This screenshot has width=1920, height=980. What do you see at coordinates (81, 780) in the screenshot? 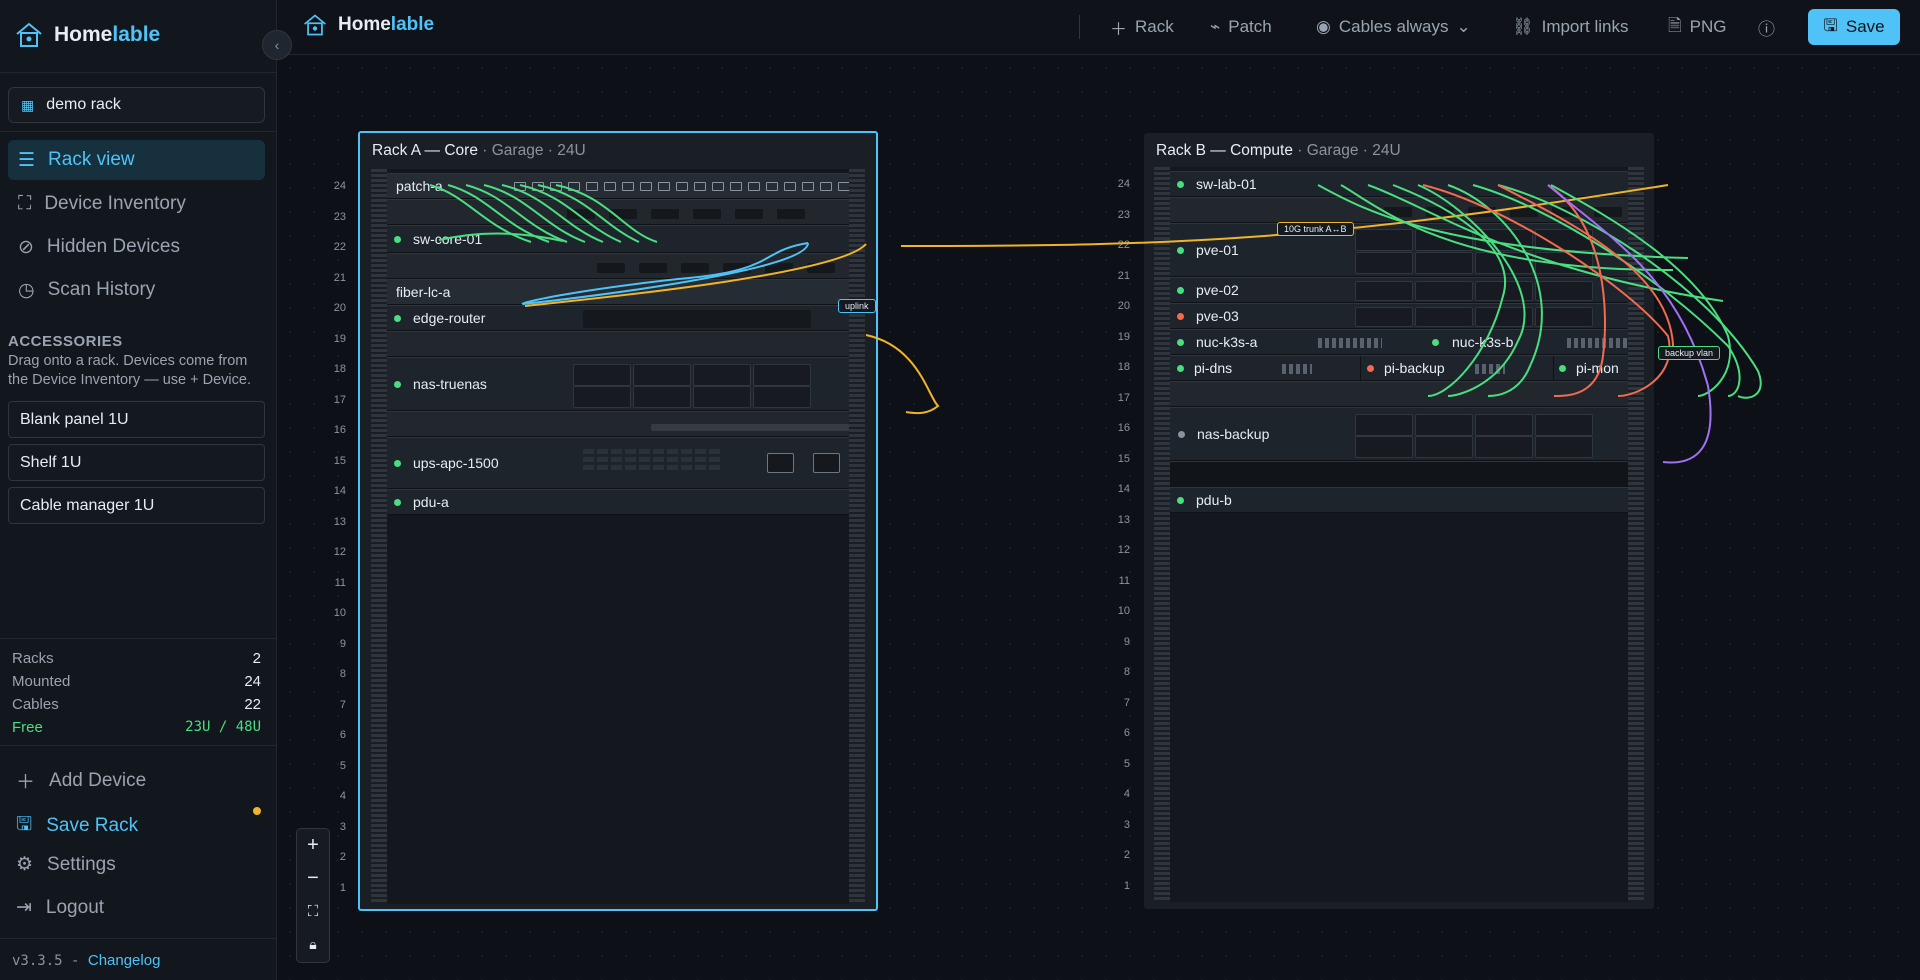
I see `add-device-button: ＋ Add Device` at bounding box center [81, 780].